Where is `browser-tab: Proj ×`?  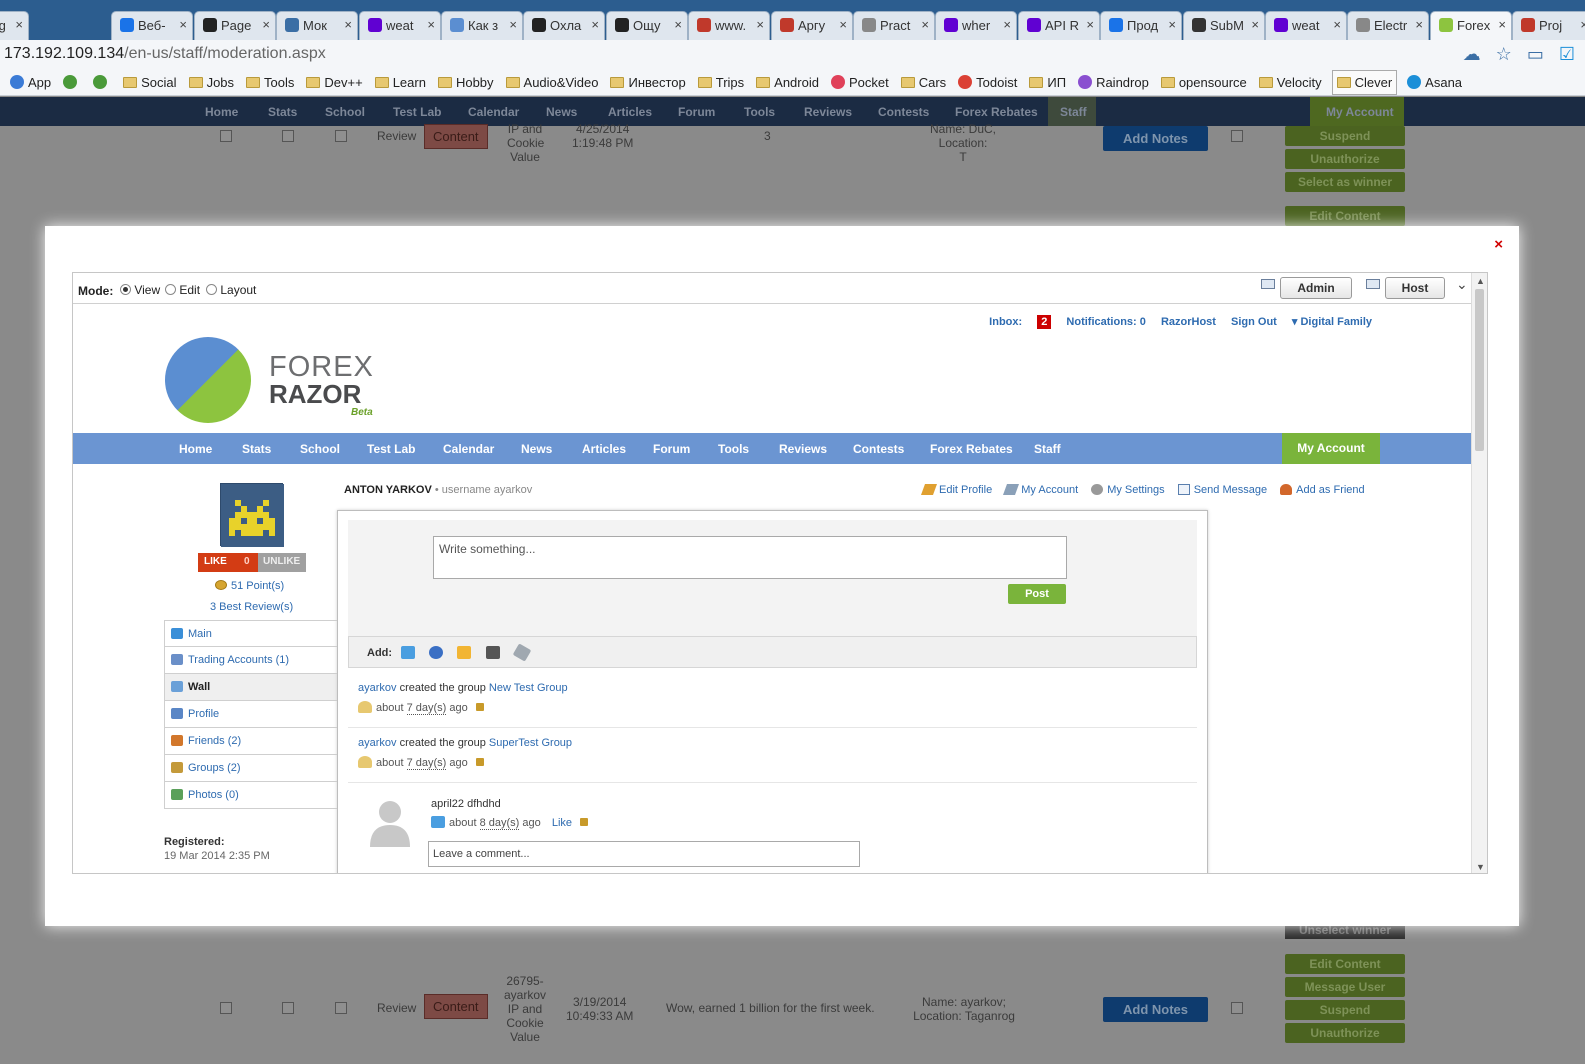 browser-tab: Proj × is located at coordinates (1548, 25).